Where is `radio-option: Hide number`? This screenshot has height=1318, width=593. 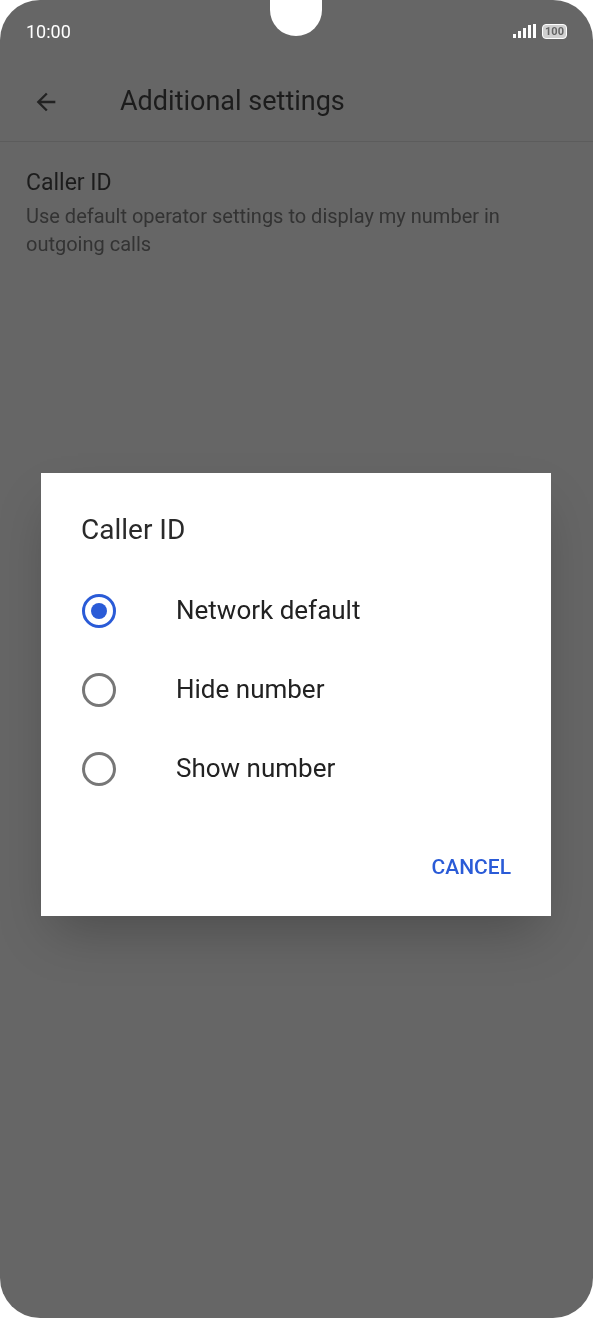
radio-option: Hide number is located at coordinates (296, 689).